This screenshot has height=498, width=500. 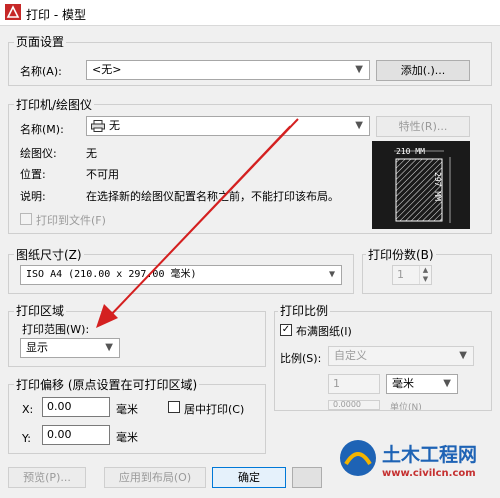 I want to click on cancel-button, so click(x=307, y=477).